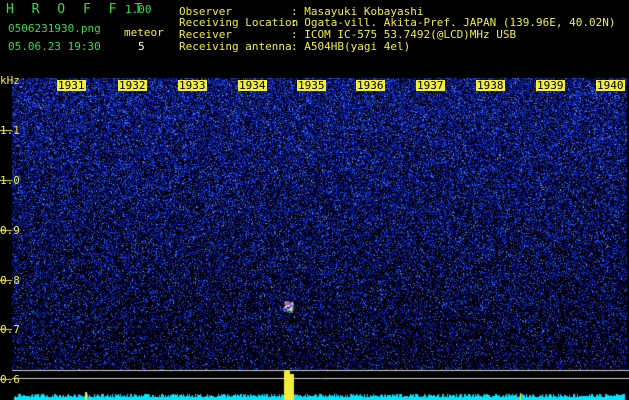 This screenshot has height=400, width=629. I want to click on freq-tick: 0.7, so click(10, 329).